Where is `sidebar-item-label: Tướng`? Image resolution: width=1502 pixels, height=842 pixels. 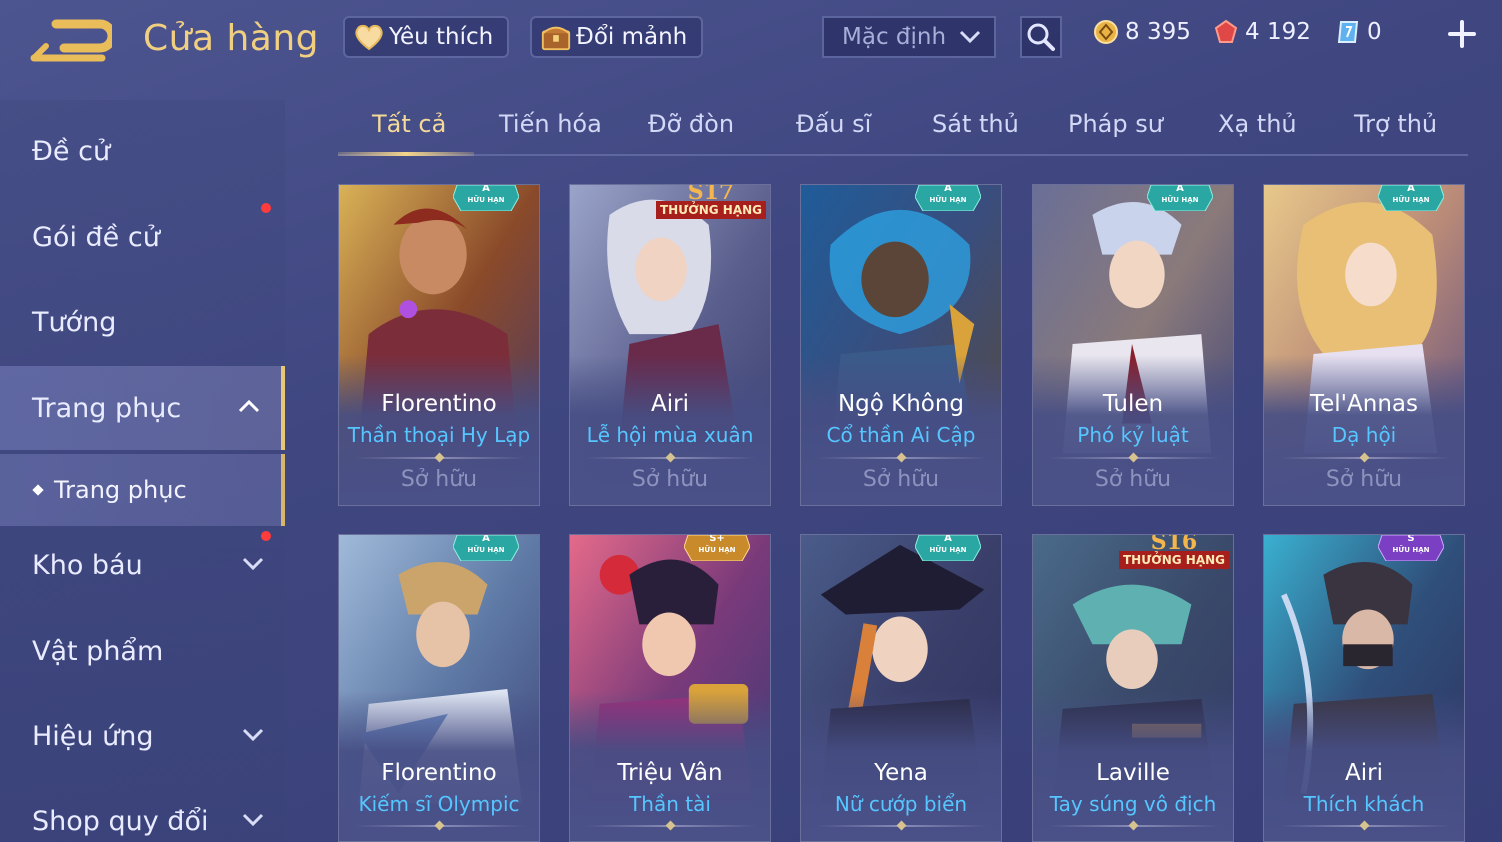 sidebar-item-label: Tướng is located at coordinates (74, 322).